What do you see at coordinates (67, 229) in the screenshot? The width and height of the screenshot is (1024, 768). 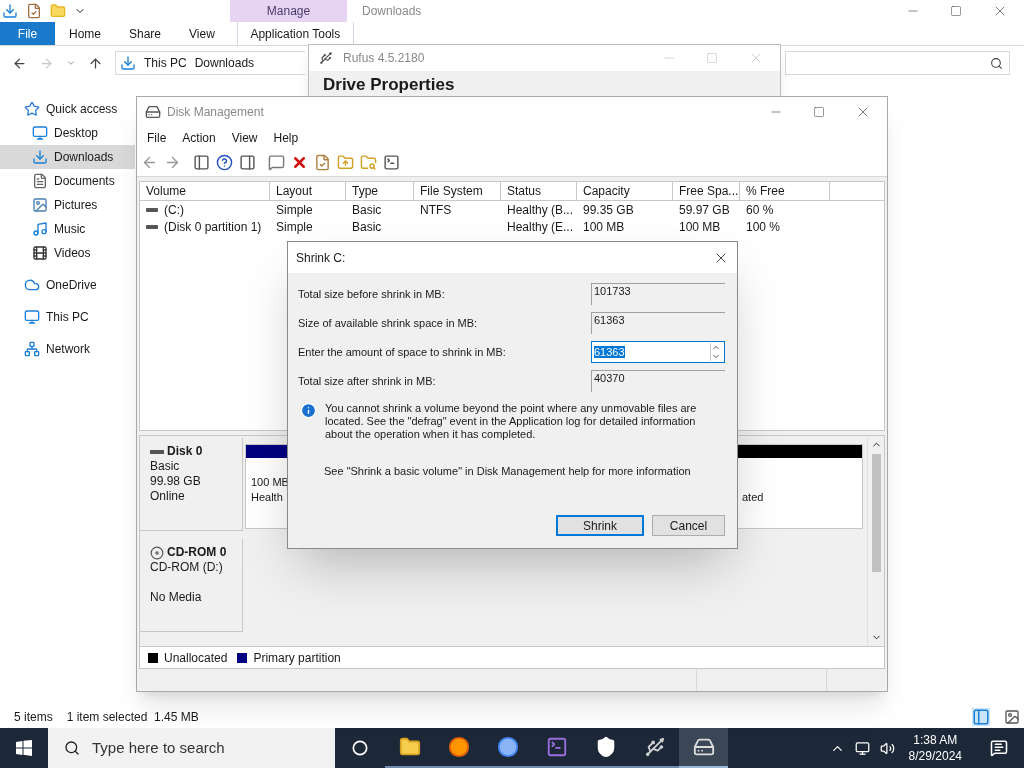 I see `nav-item: Music` at bounding box center [67, 229].